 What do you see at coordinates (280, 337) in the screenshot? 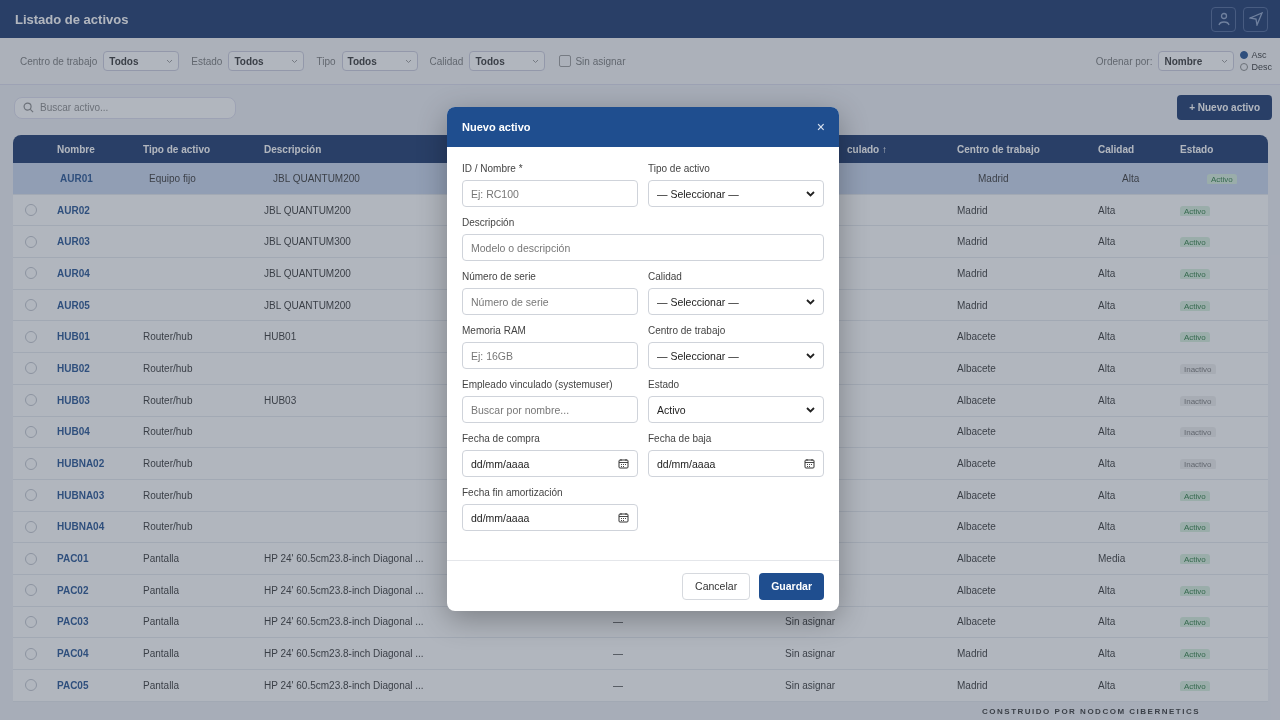
I see `table-cell: HUB01` at bounding box center [280, 337].